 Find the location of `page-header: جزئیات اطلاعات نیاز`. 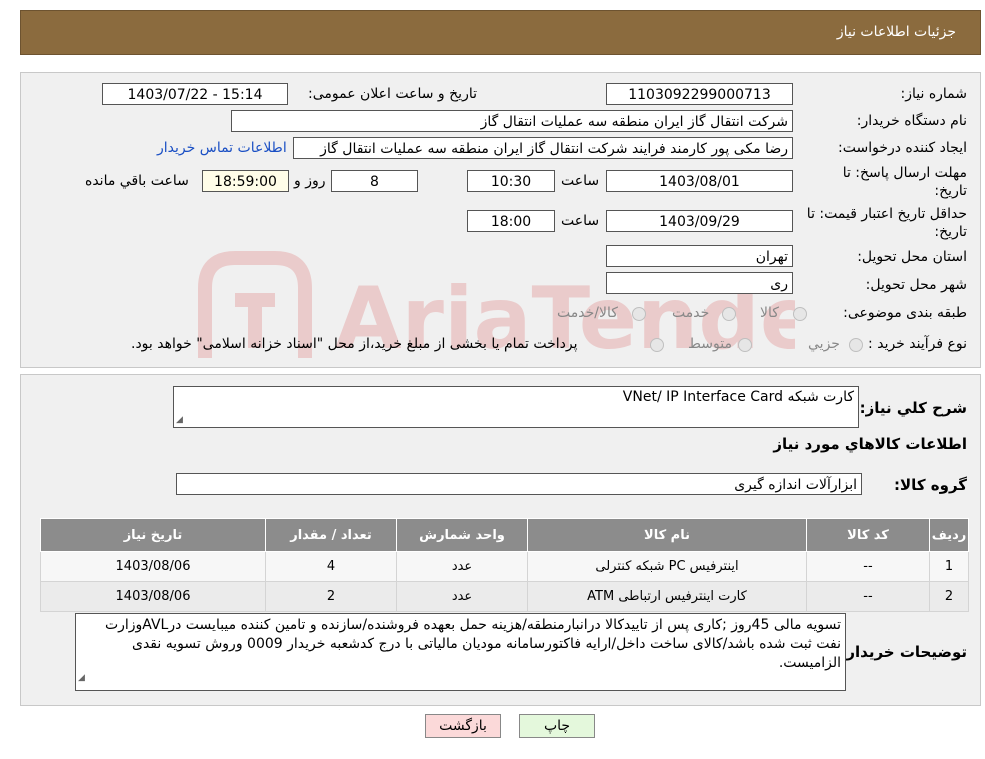

page-header: جزئیات اطلاعات نیاز is located at coordinates (500, 32).